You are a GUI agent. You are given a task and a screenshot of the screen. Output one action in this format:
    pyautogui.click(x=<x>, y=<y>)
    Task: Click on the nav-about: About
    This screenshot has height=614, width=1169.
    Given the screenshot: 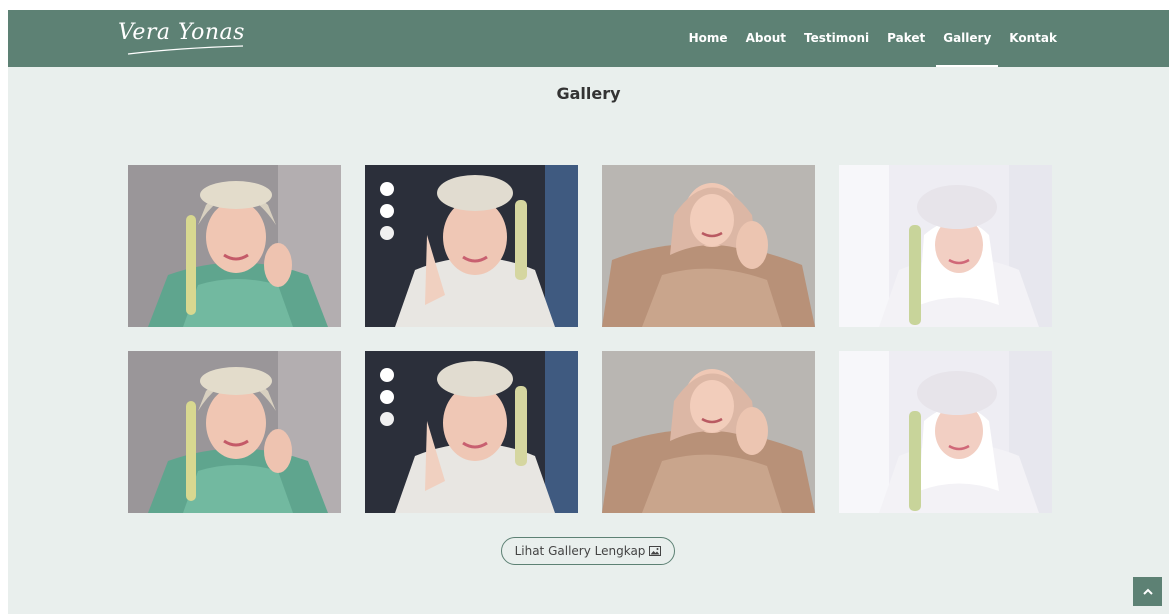 What is the action you would take?
    pyautogui.click(x=766, y=38)
    